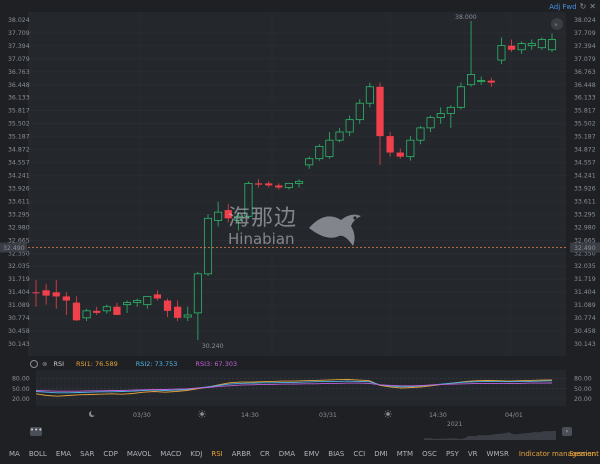 Image resolution: width=600 pixels, height=464 pixels. Describe the element at coordinates (19, 305) in the screenshot. I see `price-tick-left: 31.089` at that location.